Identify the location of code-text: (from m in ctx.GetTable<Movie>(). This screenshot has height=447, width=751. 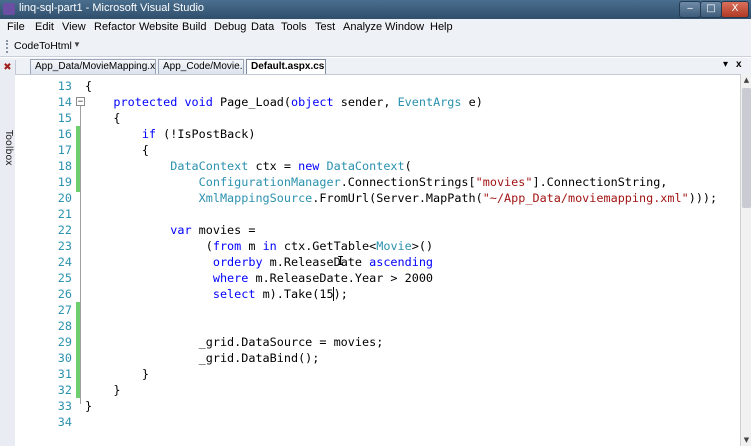
(259, 246).